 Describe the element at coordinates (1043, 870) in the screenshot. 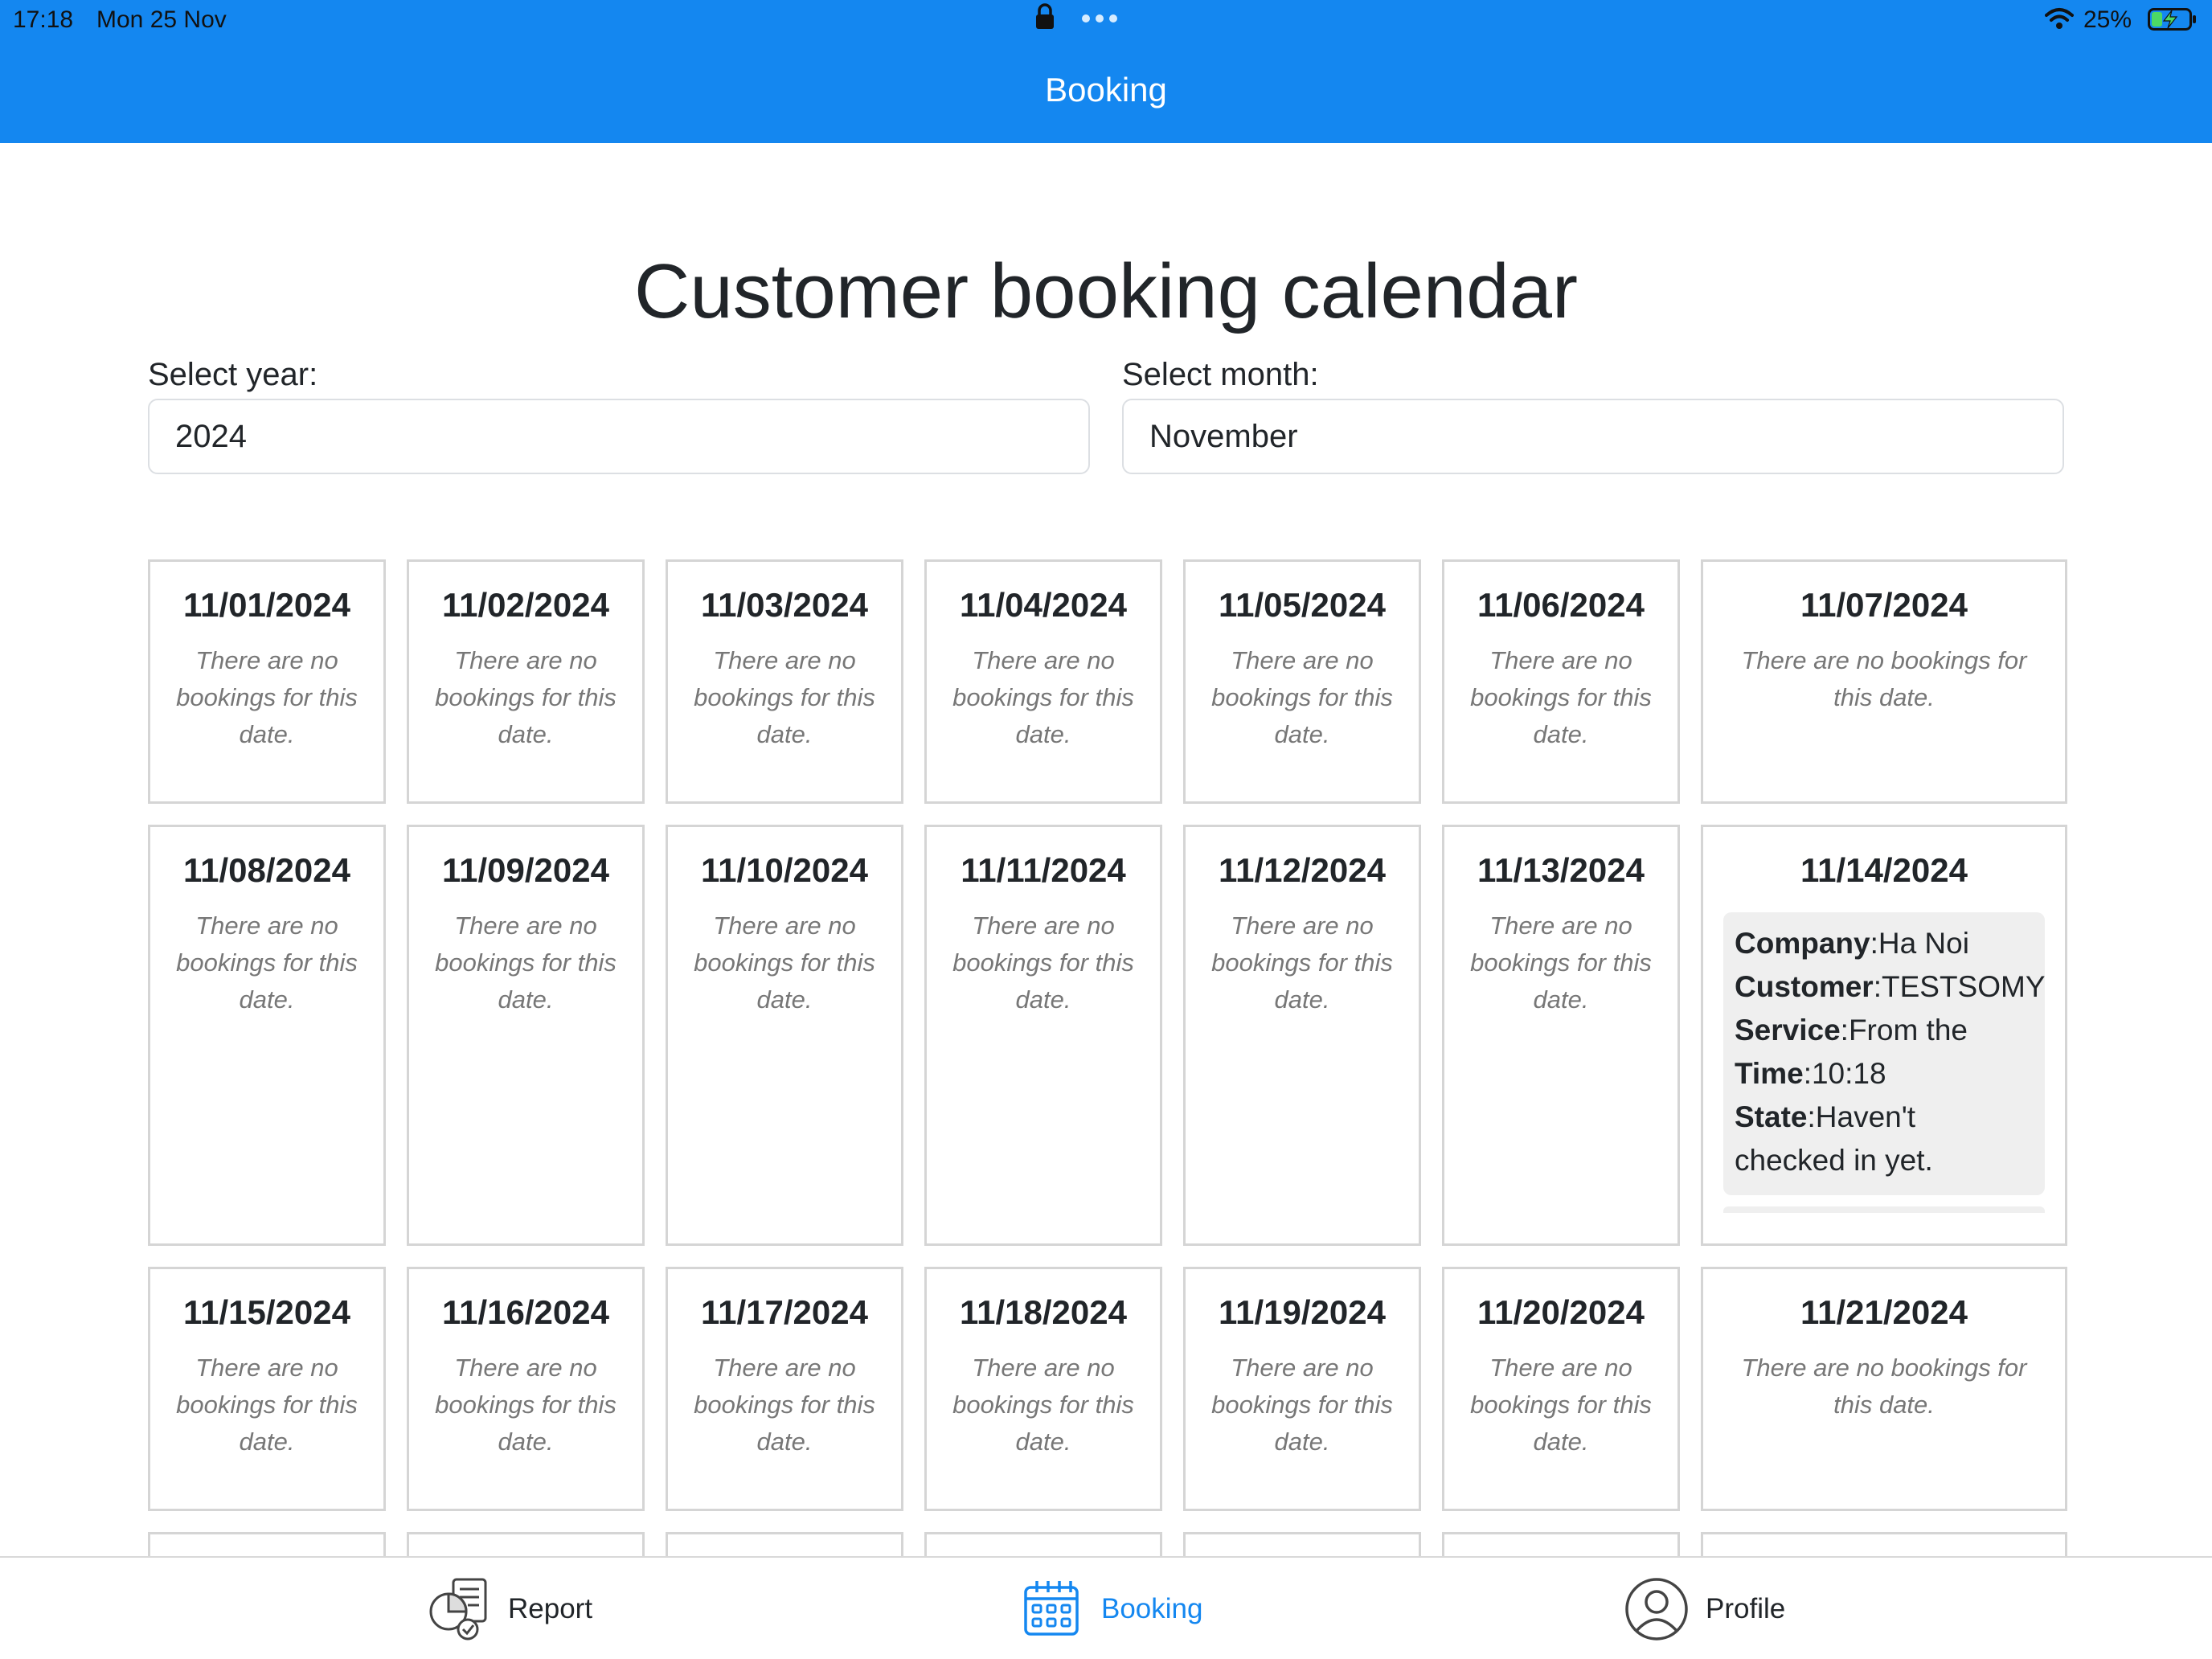

I see `day-date: 11/11/2024` at that location.